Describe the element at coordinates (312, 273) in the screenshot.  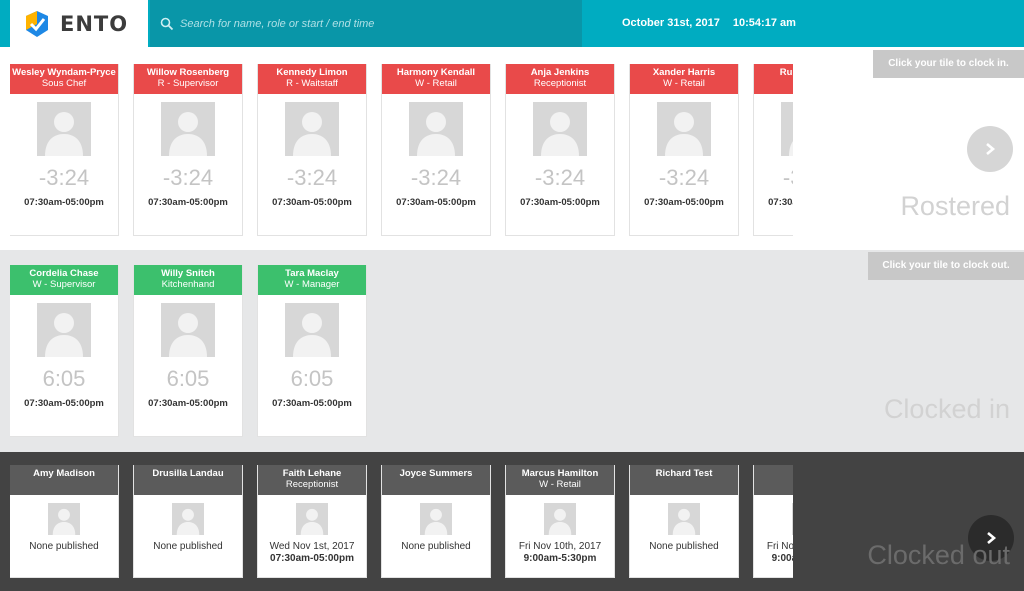
I see `employee-name: Tara Maclay` at that location.